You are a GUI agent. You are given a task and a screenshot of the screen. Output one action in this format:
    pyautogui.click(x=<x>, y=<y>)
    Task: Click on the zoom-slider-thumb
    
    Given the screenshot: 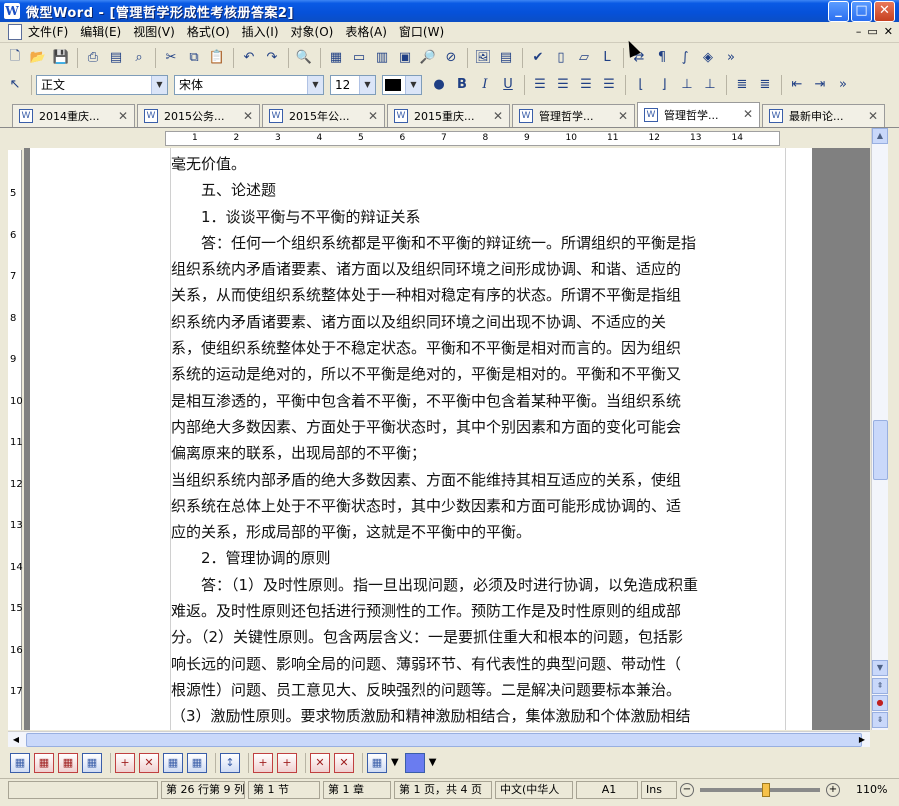 What is the action you would take?
    pyautogui.click(x=765, y=789)
    